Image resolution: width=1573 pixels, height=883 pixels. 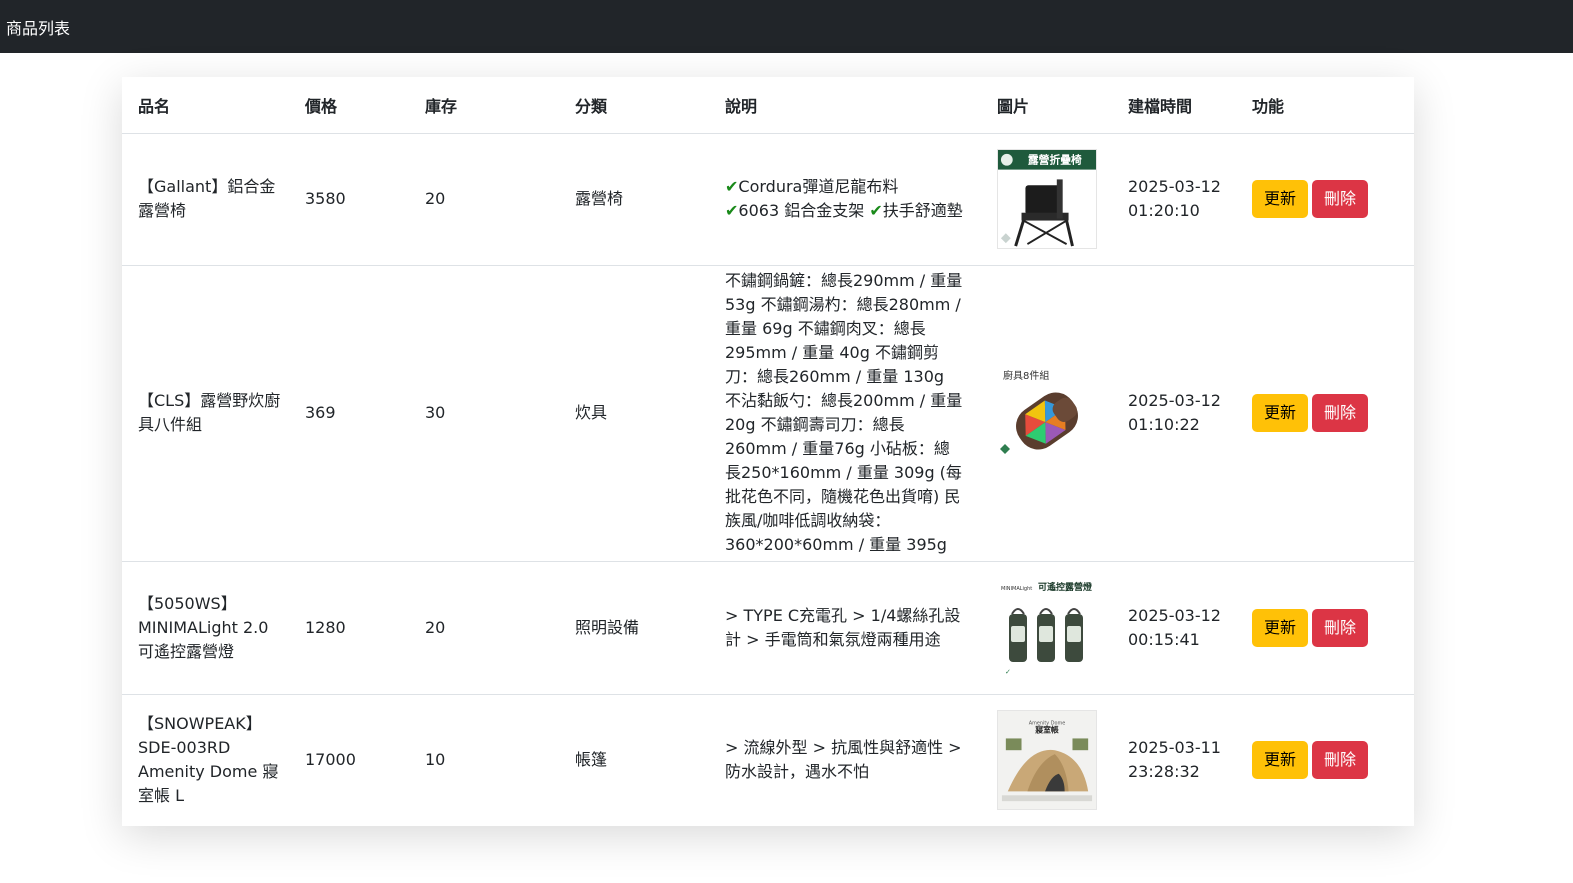 I want to click on top-navbar: 商品列表, so click(x=786, y=26).